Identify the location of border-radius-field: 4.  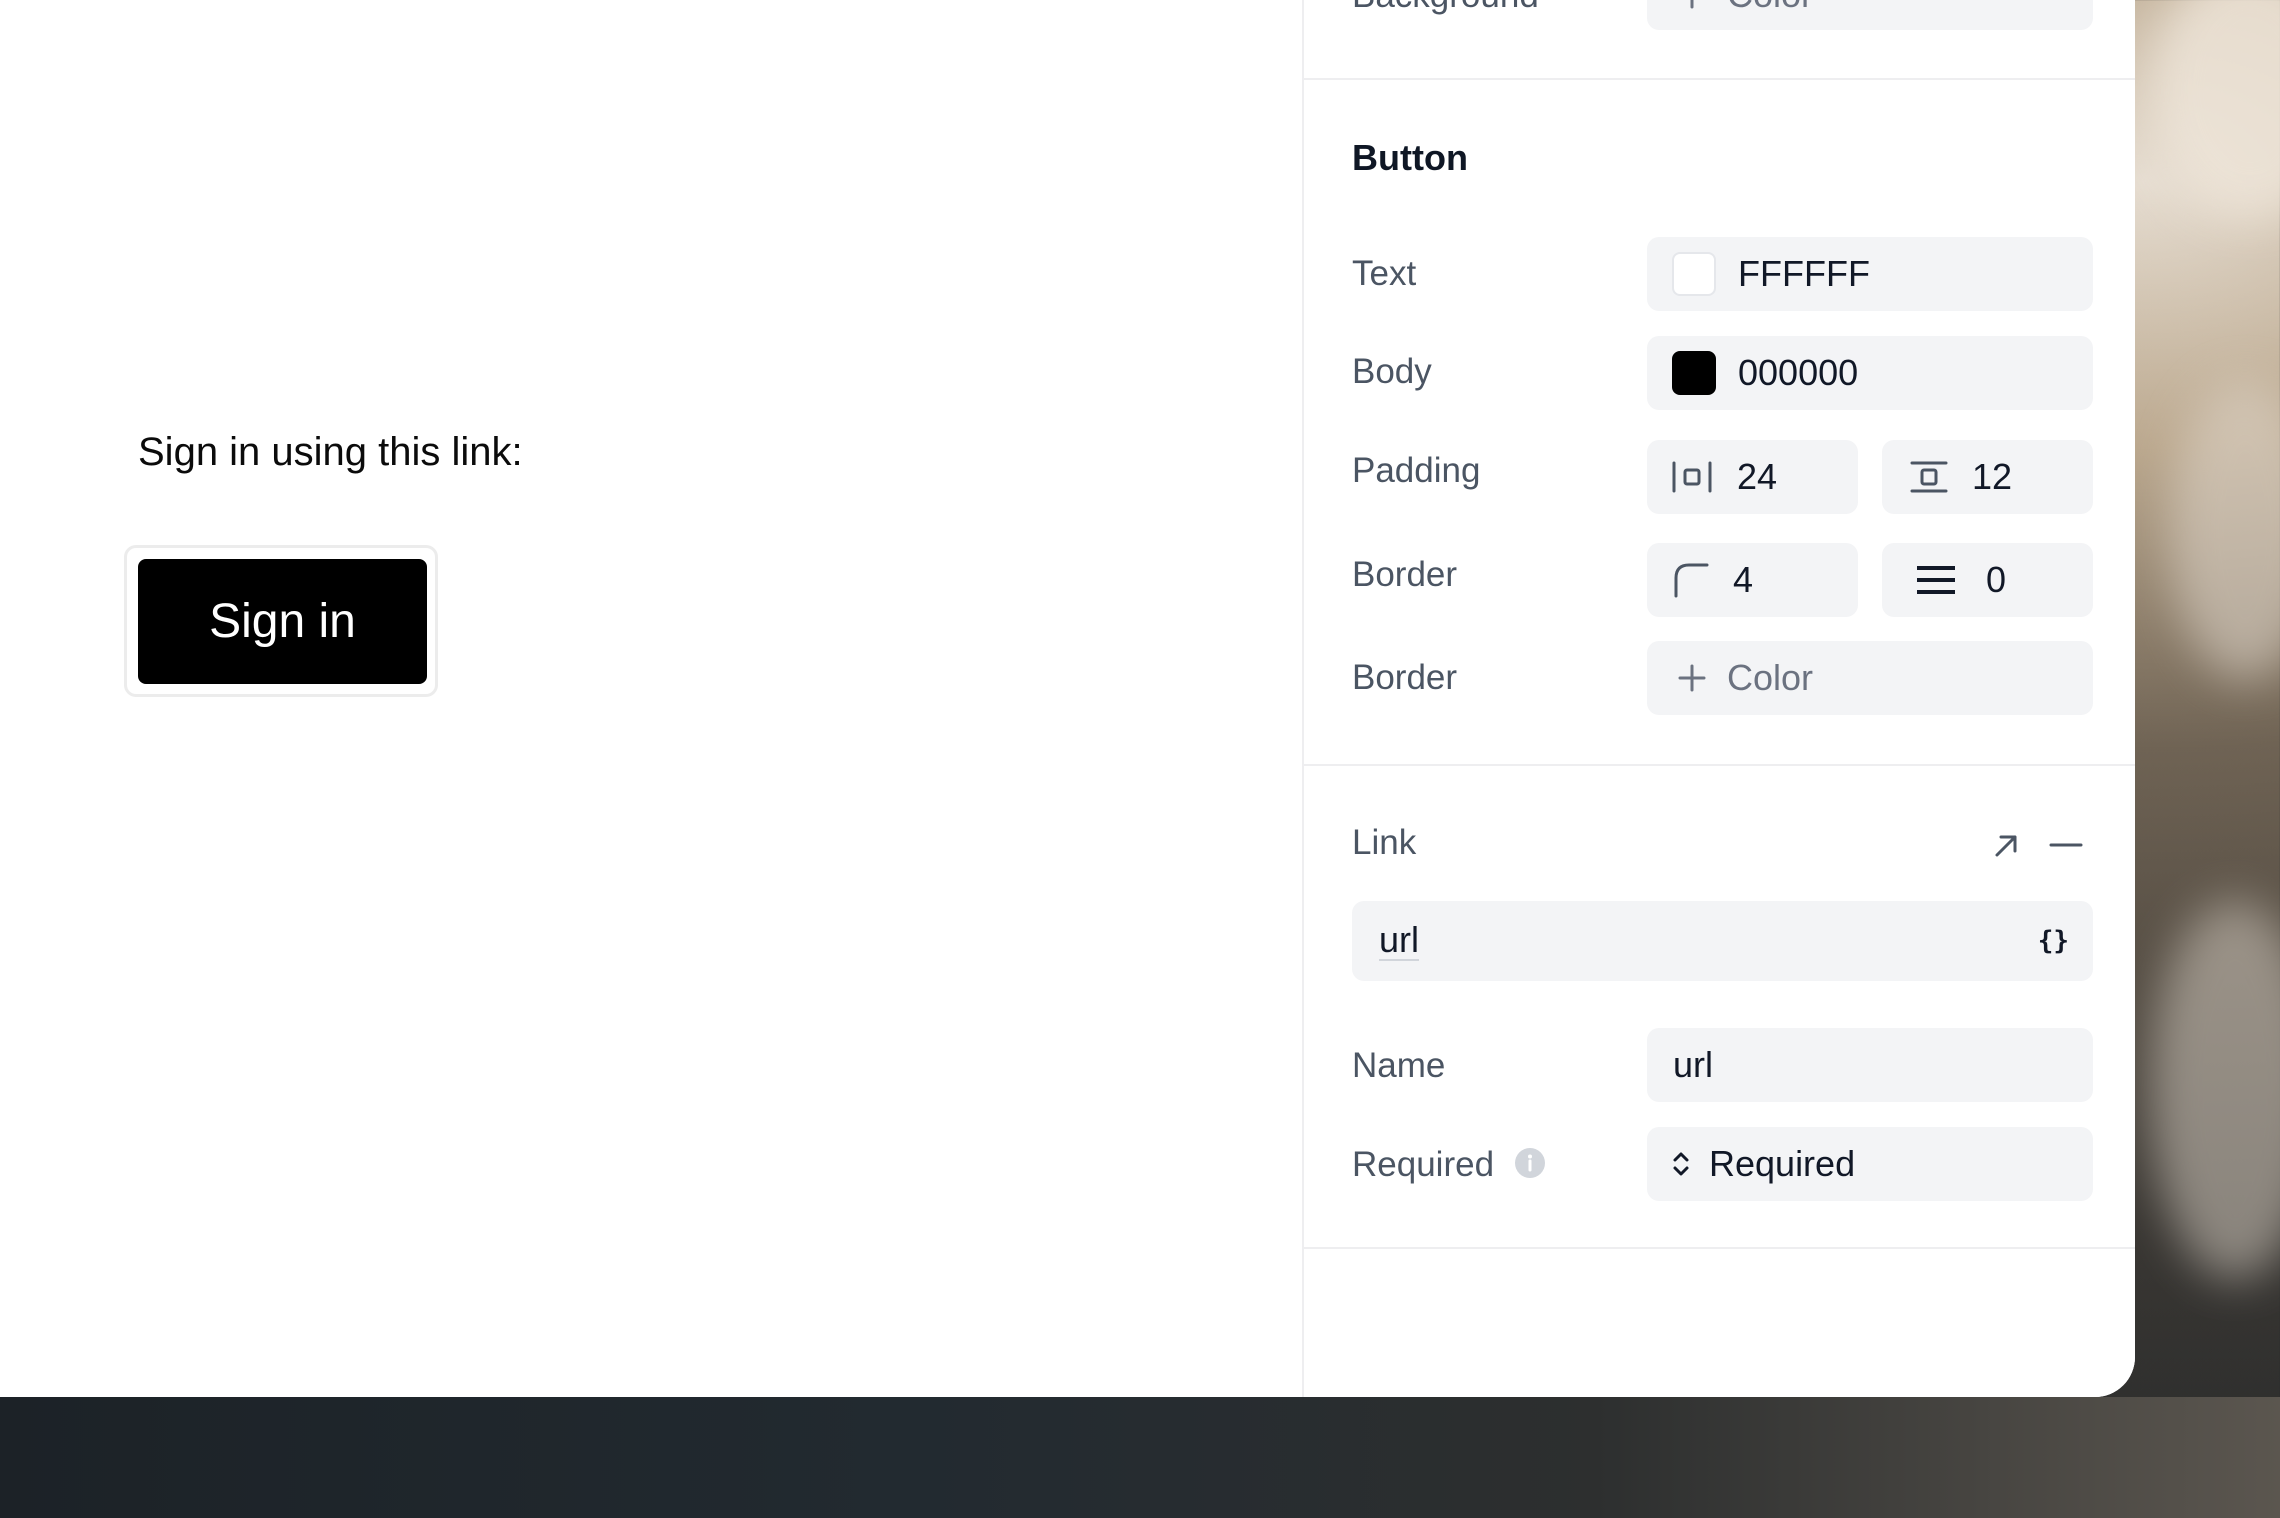
(1752, 580).